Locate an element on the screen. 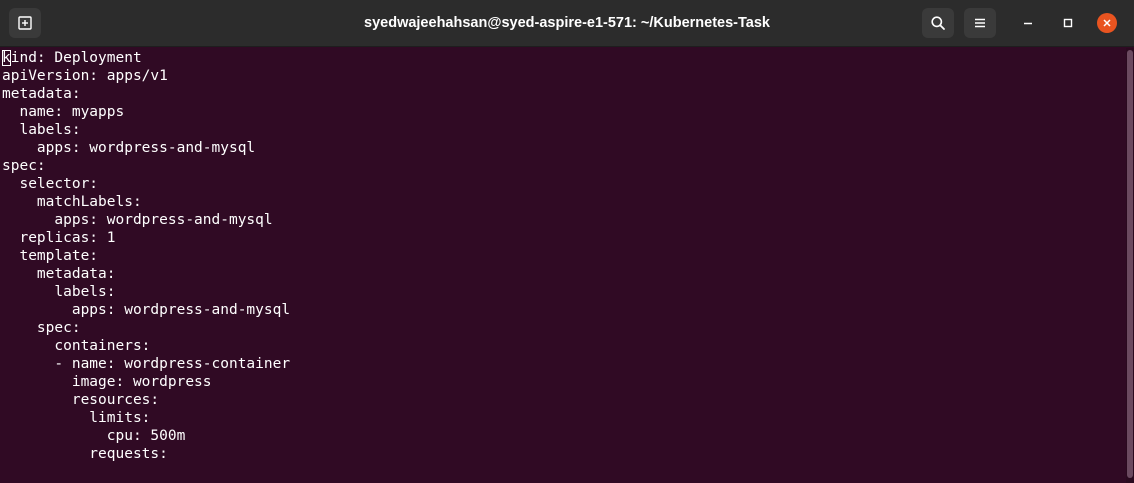  scrollbar-thumb is located at coordinates (1130, 264).